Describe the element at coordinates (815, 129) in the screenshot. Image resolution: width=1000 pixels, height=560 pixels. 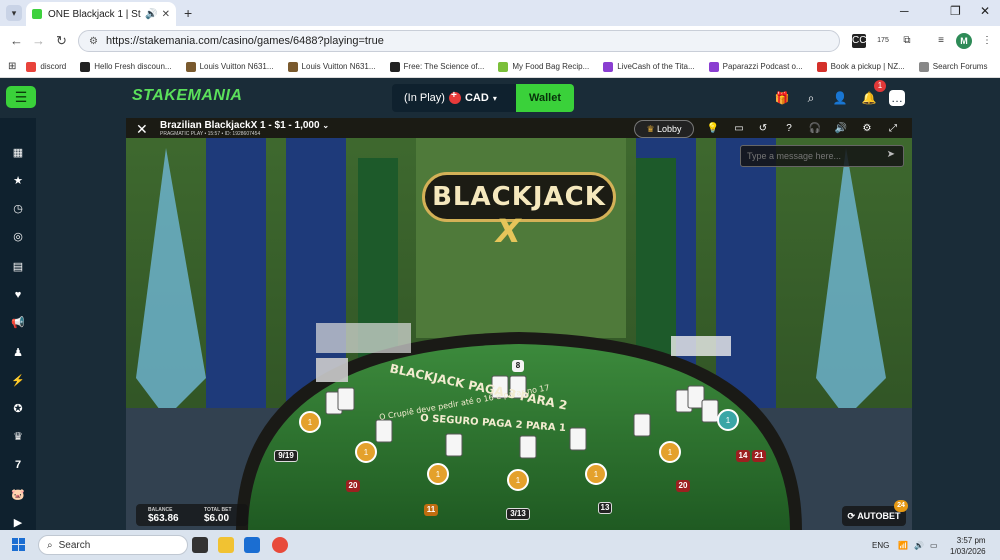
I see `headset-icon: 🎧` at that location.